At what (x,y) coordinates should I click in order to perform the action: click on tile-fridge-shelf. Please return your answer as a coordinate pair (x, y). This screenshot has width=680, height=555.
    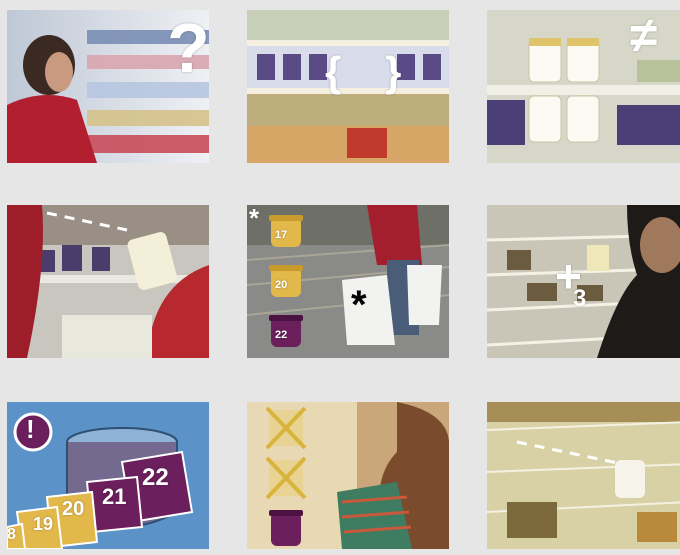
    Looking at the image, I should click on (583, 478).